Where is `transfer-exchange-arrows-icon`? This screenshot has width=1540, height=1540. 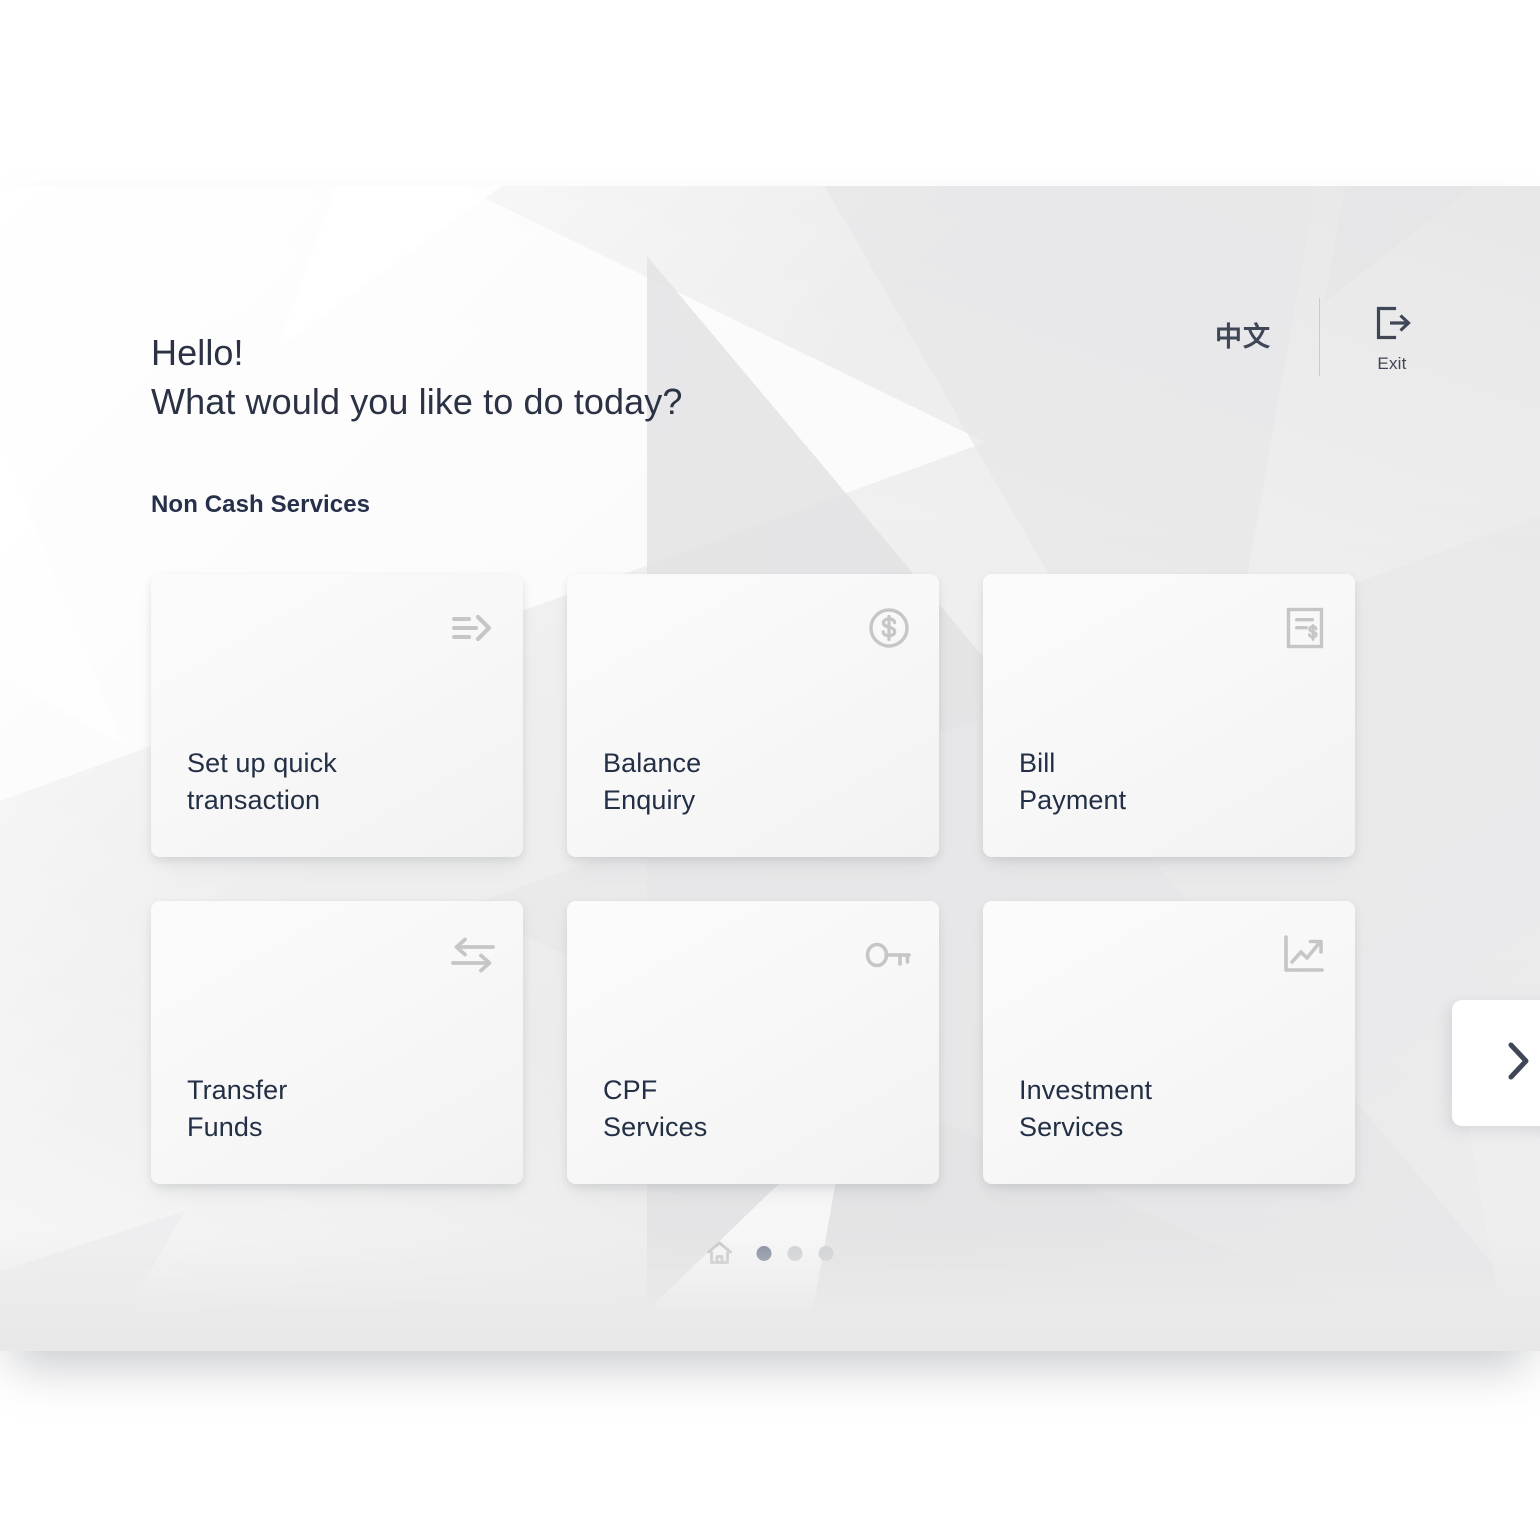
transfer-exchange-arrows-icon is located at coordinates (473, 955).